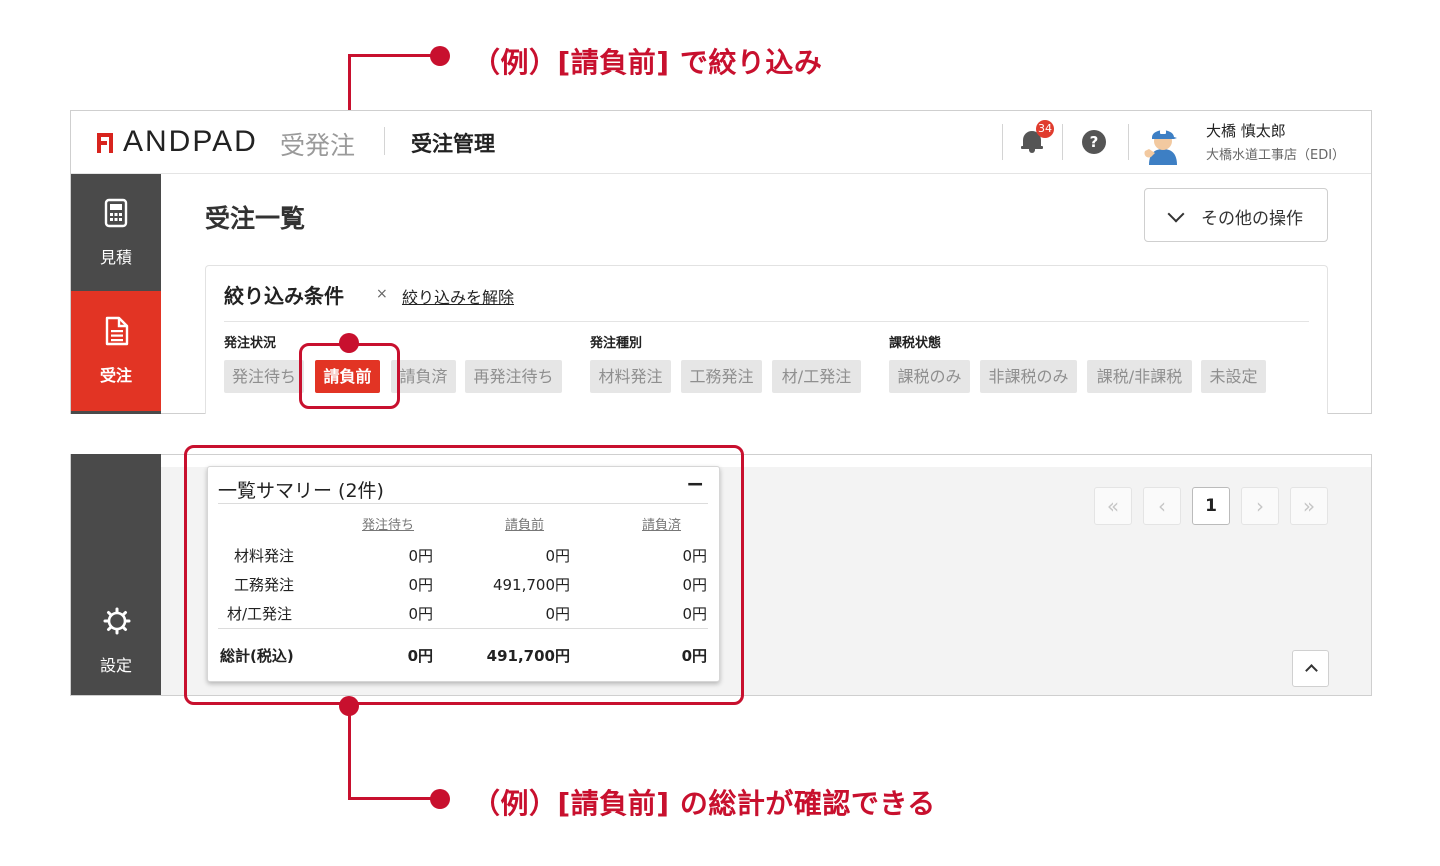 The width and height of the screenshot is (1440, 866). Describe the element at coordinates (1246, 130) in the screenshot. I see `user-name: 大橋 慎太郎` at that location.